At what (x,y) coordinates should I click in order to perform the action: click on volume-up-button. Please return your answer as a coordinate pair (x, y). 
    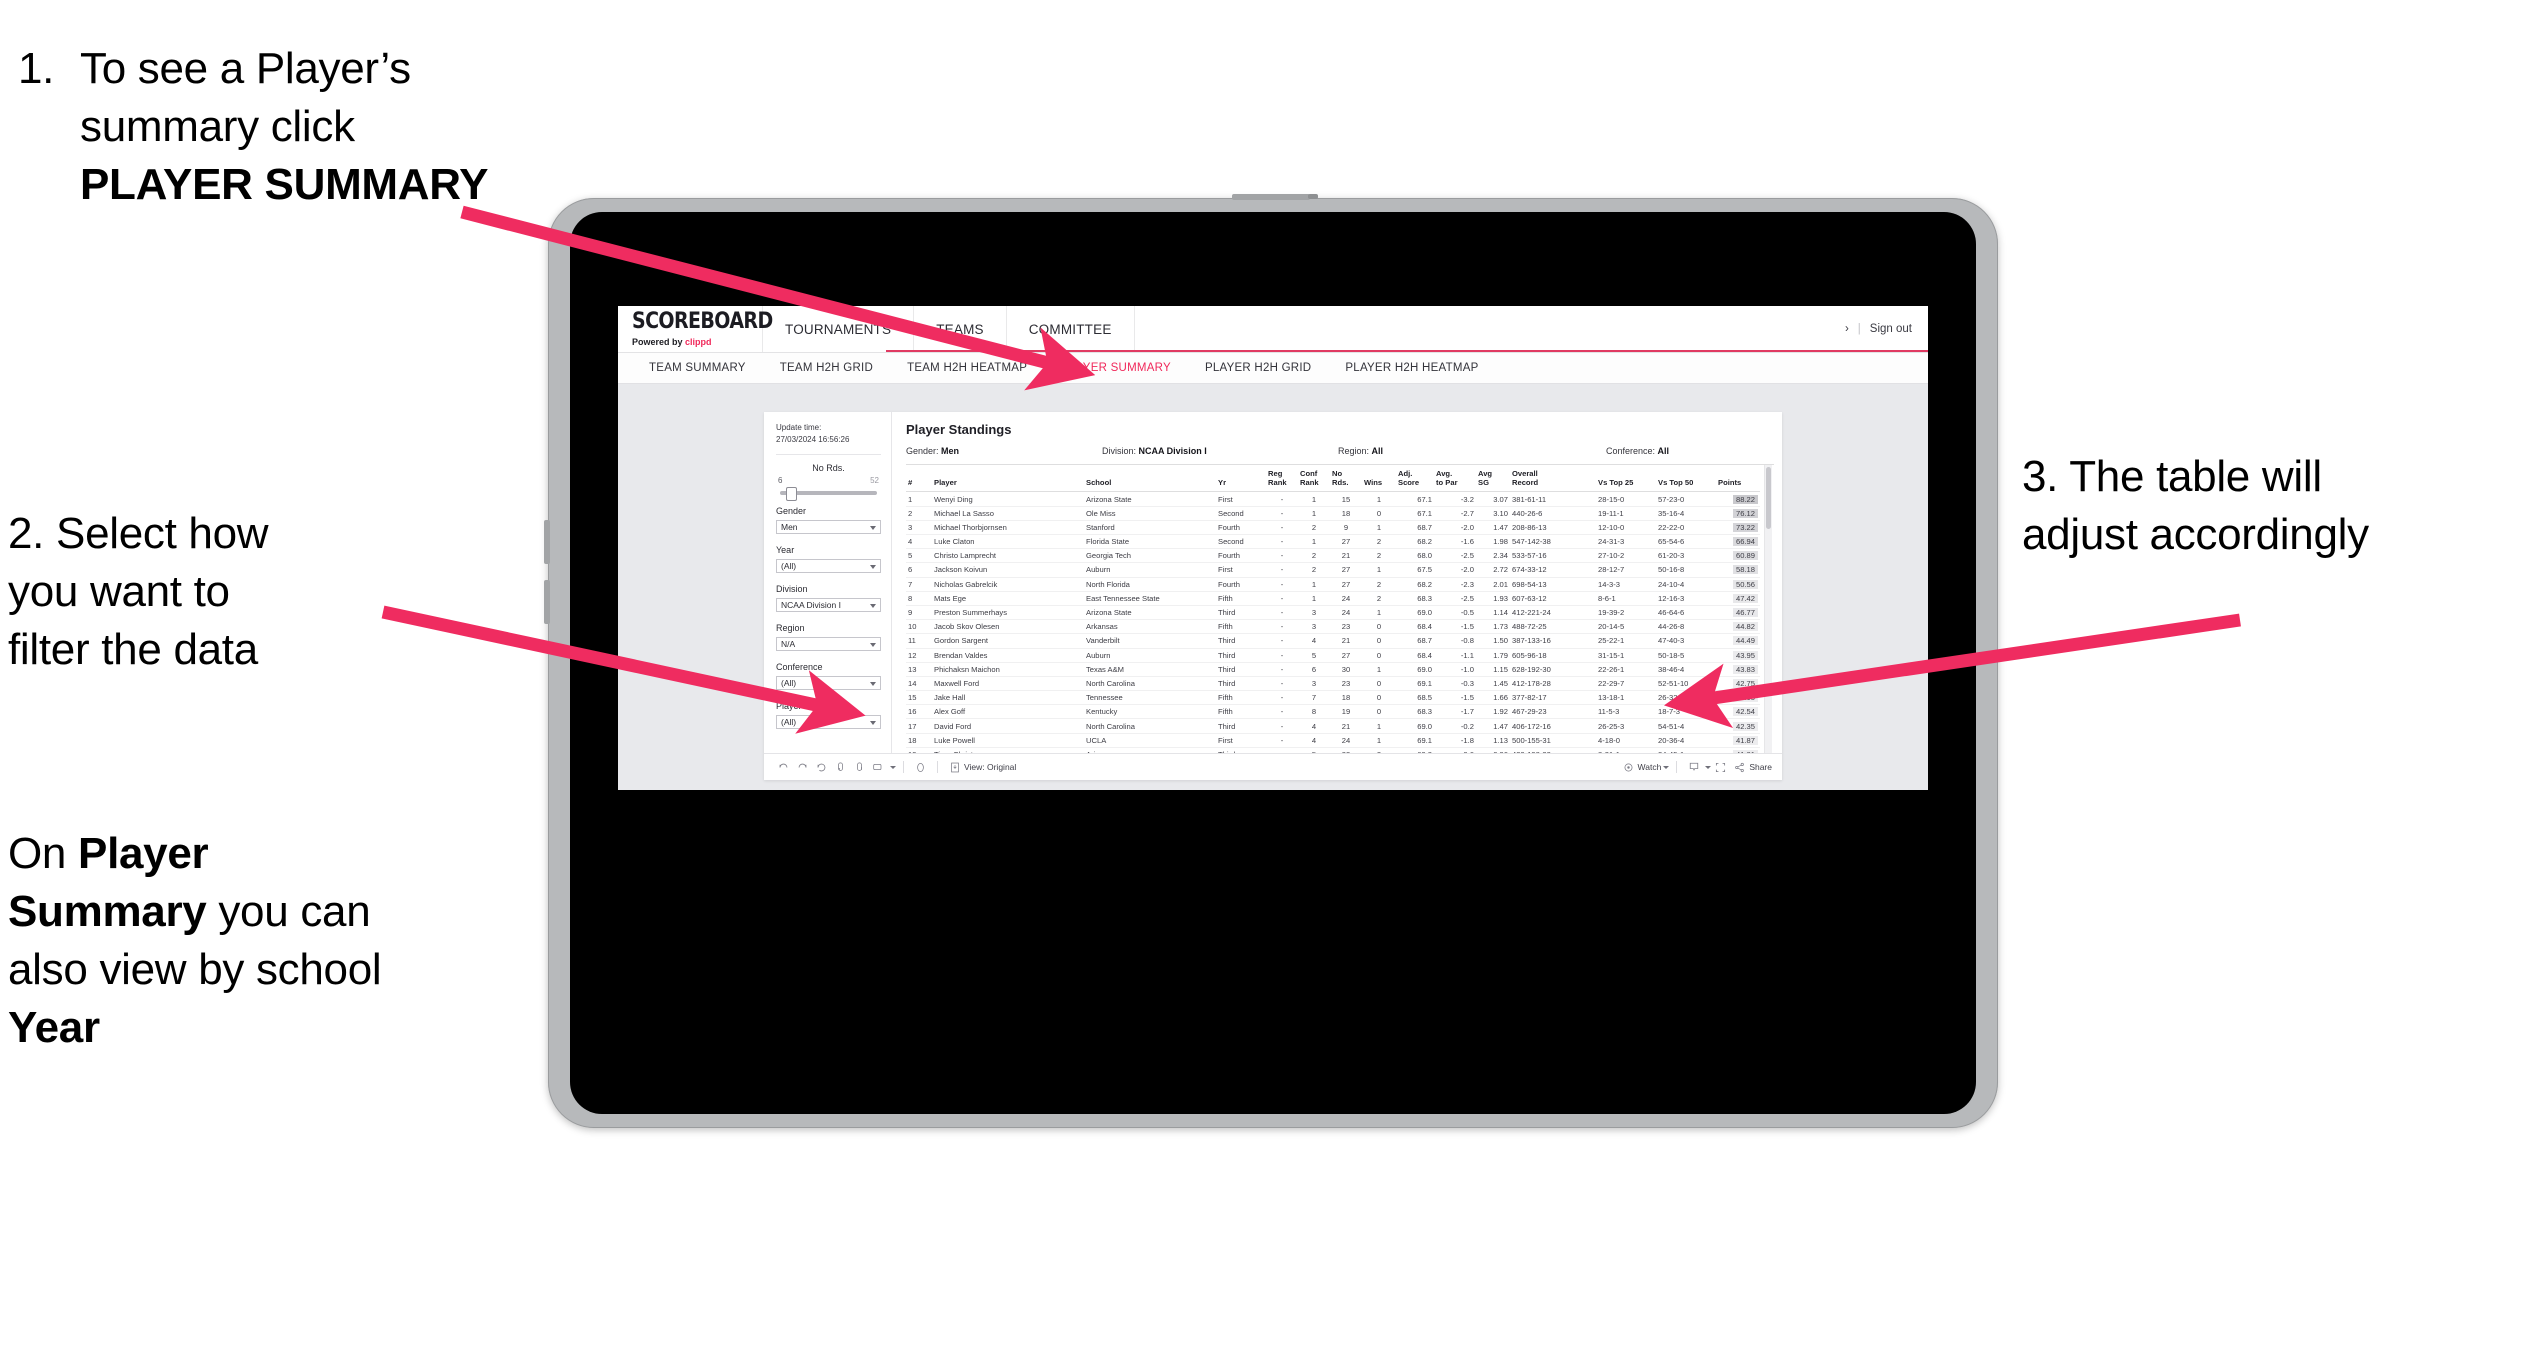
    Looking at the image, I should click on (547, 542).